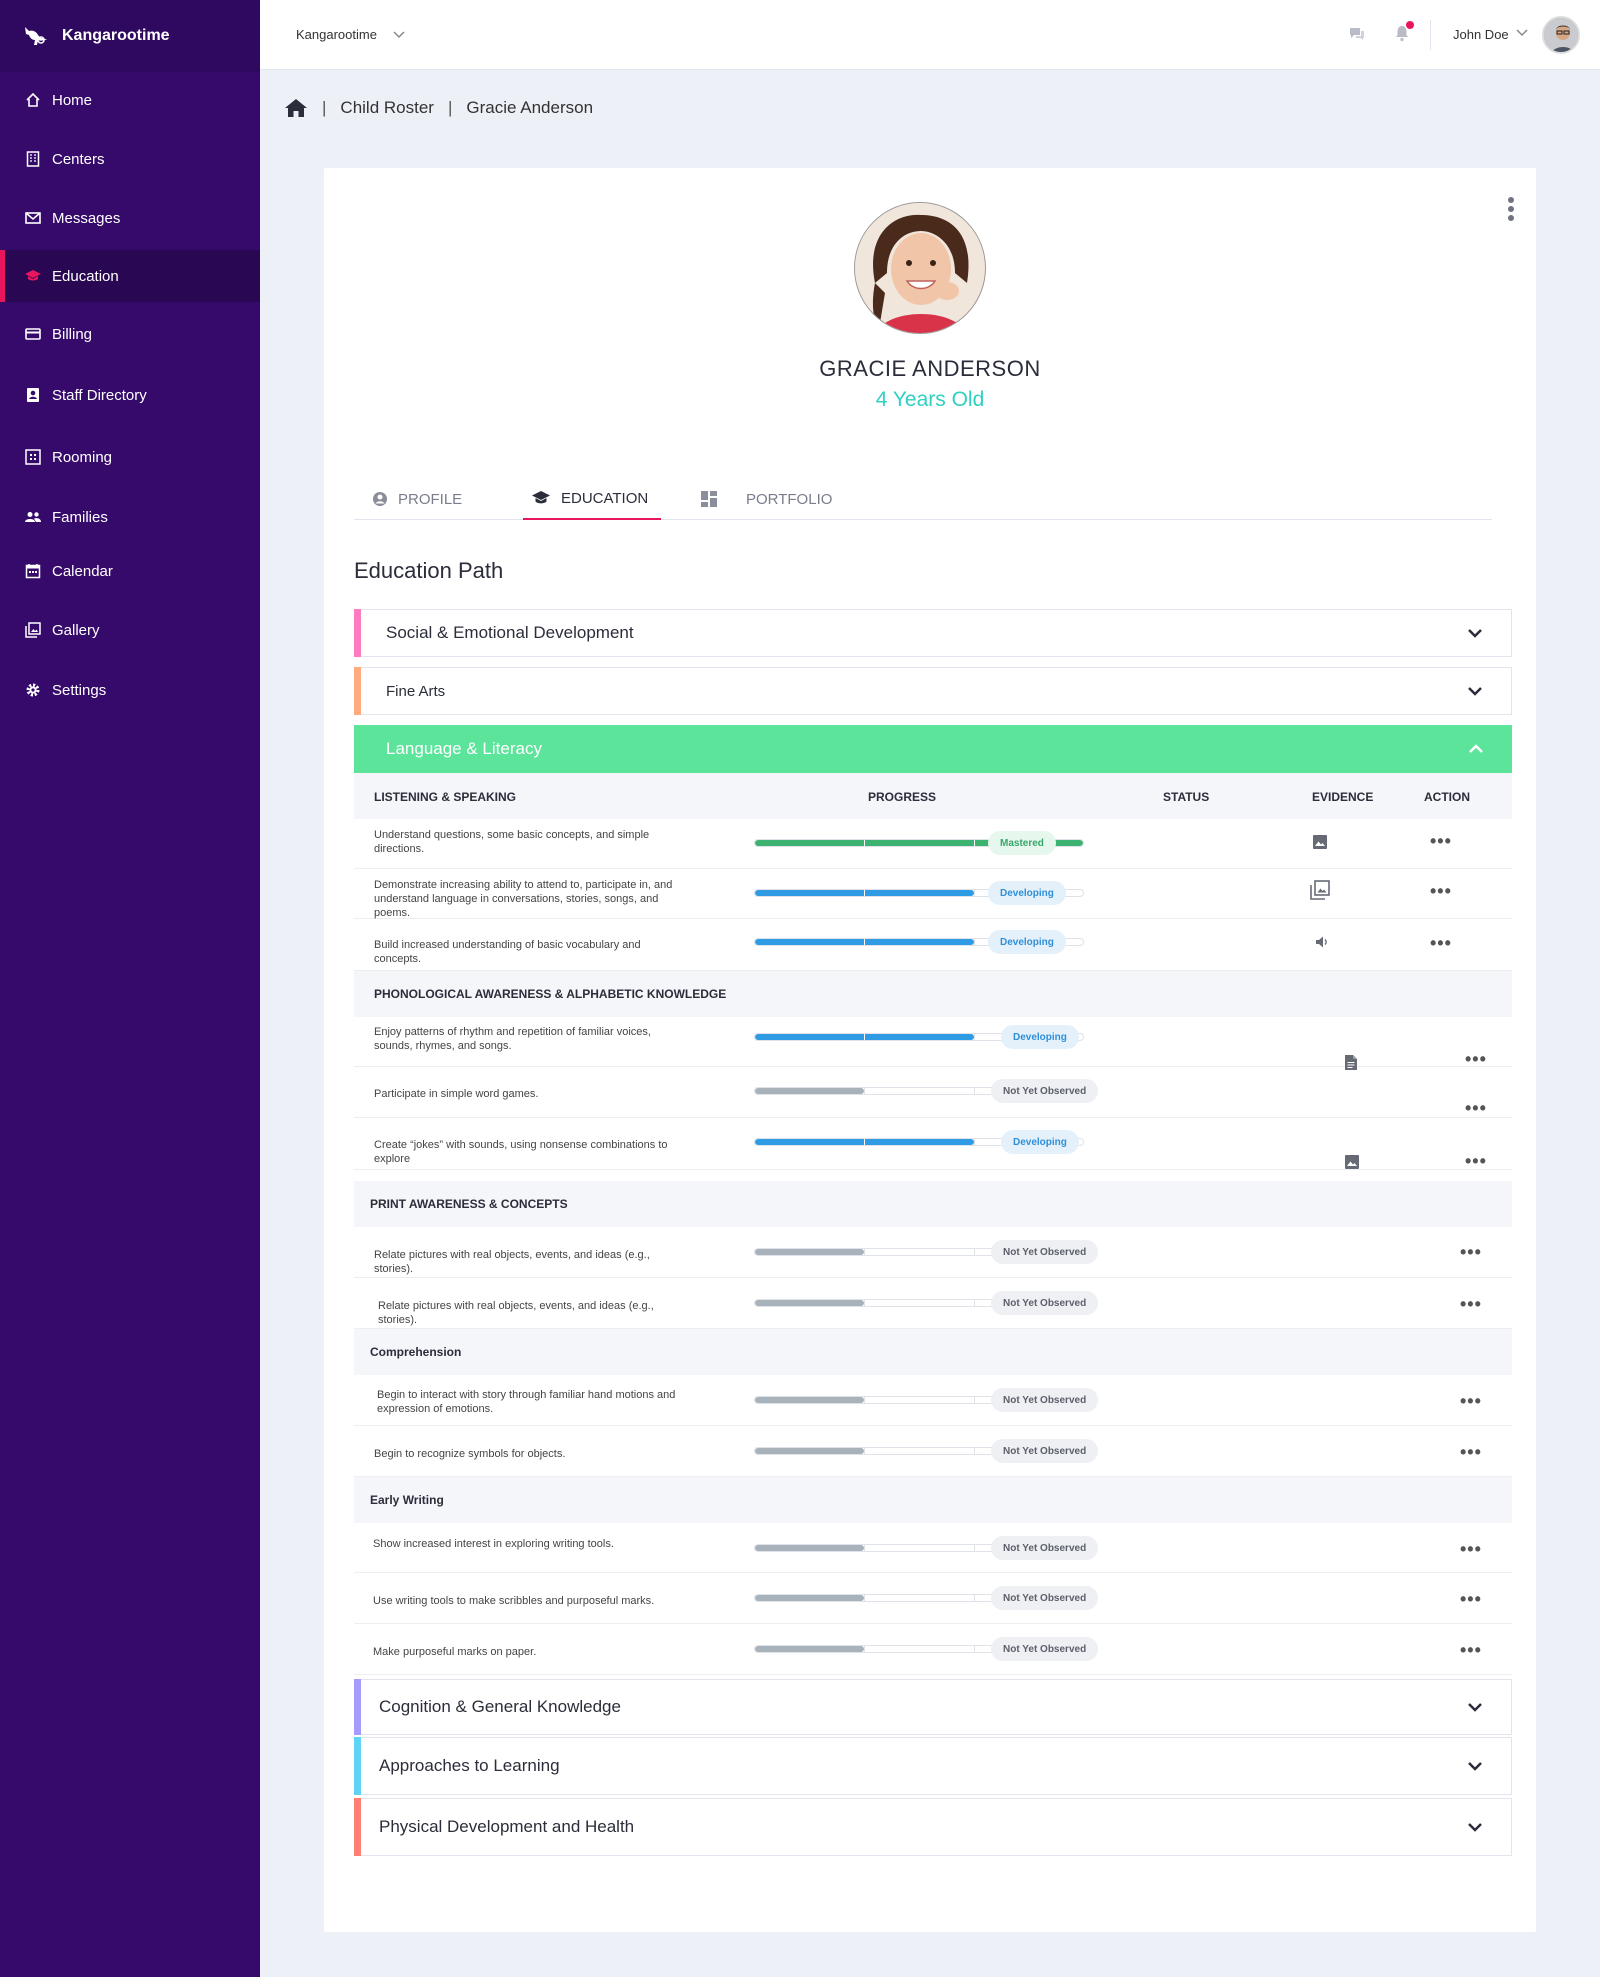 This screenshot has width=1600, height=1977. I want to click on domain-approaches: Approaches to Learning, so click(933, 1766).